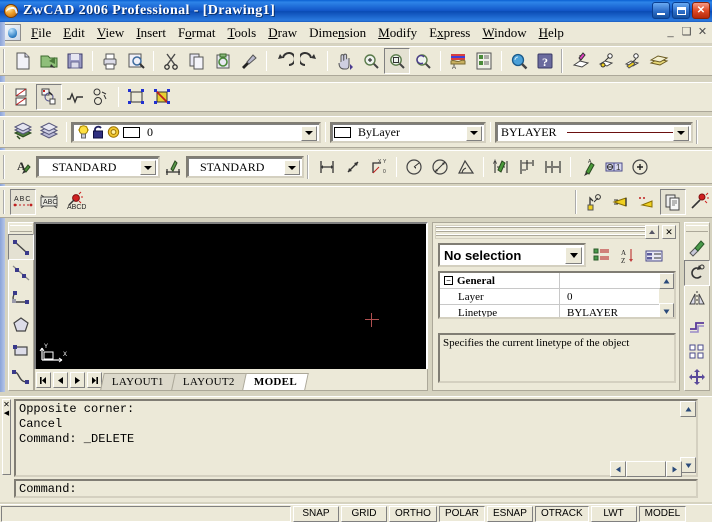 Image resolution: width=712 pixels, height=522 pixels. Describe the element at coordinates (110, 61) in the screenshot. I see `print-button` at that location.